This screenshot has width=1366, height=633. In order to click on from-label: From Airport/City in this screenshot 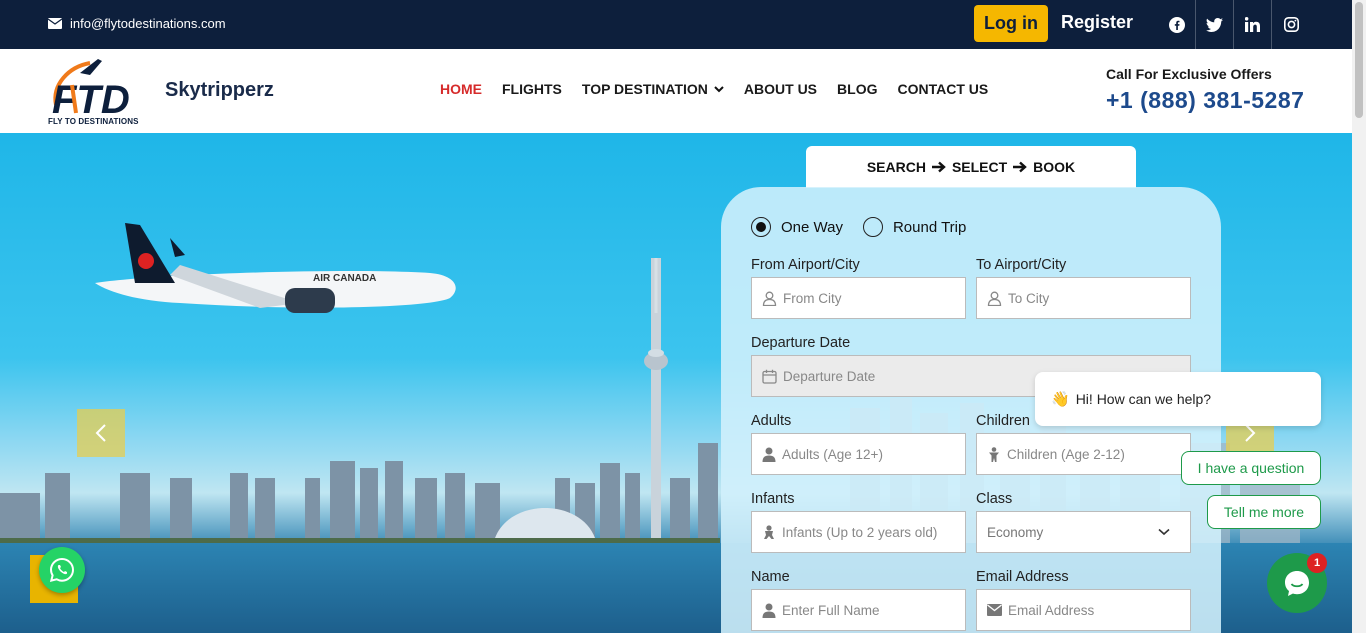, I will do `click(805, 265)`.